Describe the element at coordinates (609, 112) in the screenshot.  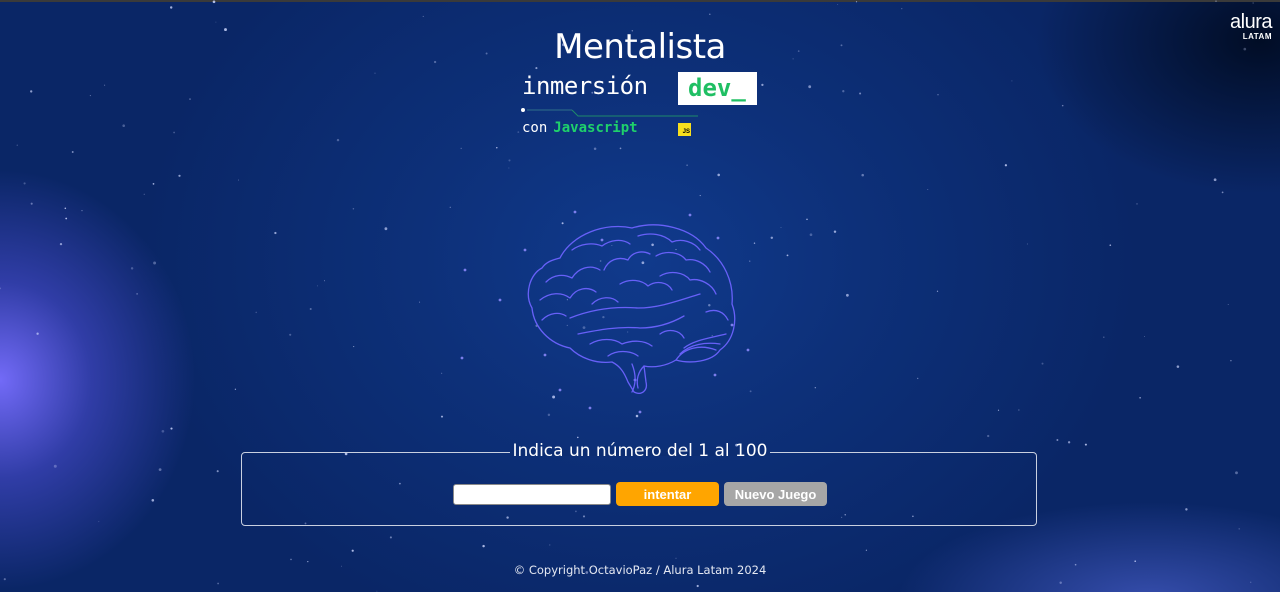
I see `decorative-underline` at that location.